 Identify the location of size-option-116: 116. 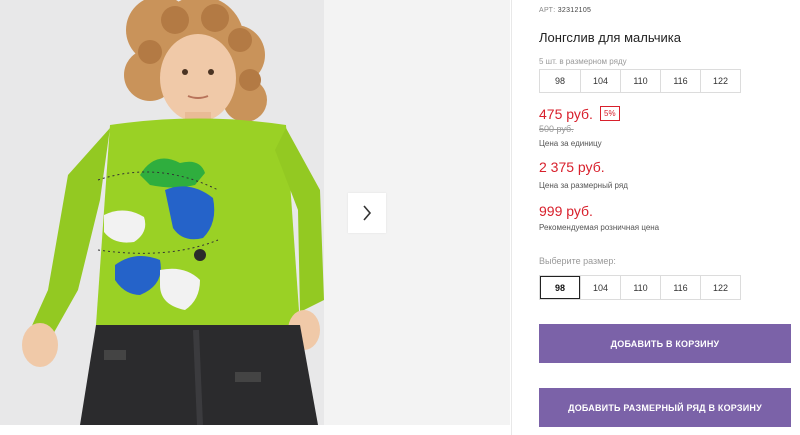
(680, 287).